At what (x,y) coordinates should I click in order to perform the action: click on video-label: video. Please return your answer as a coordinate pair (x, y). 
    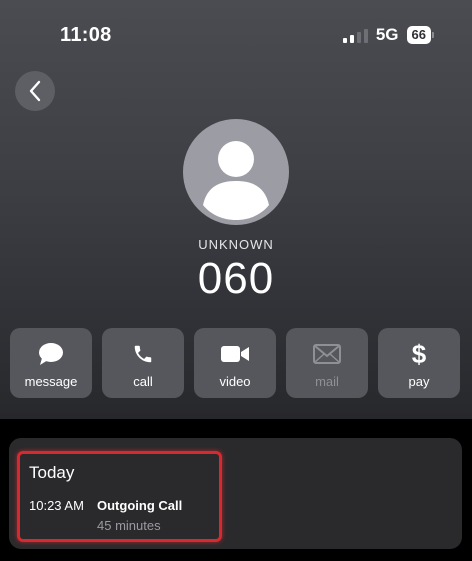
    Looking at the image, I should click on (235, 381).